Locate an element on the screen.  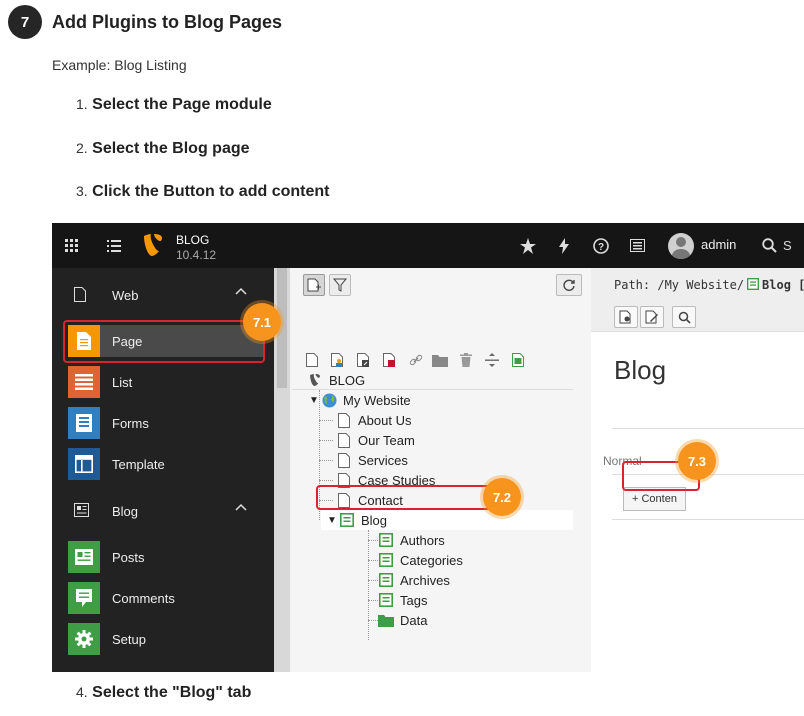
newspaper-icon is located at coordinates (81, 511).